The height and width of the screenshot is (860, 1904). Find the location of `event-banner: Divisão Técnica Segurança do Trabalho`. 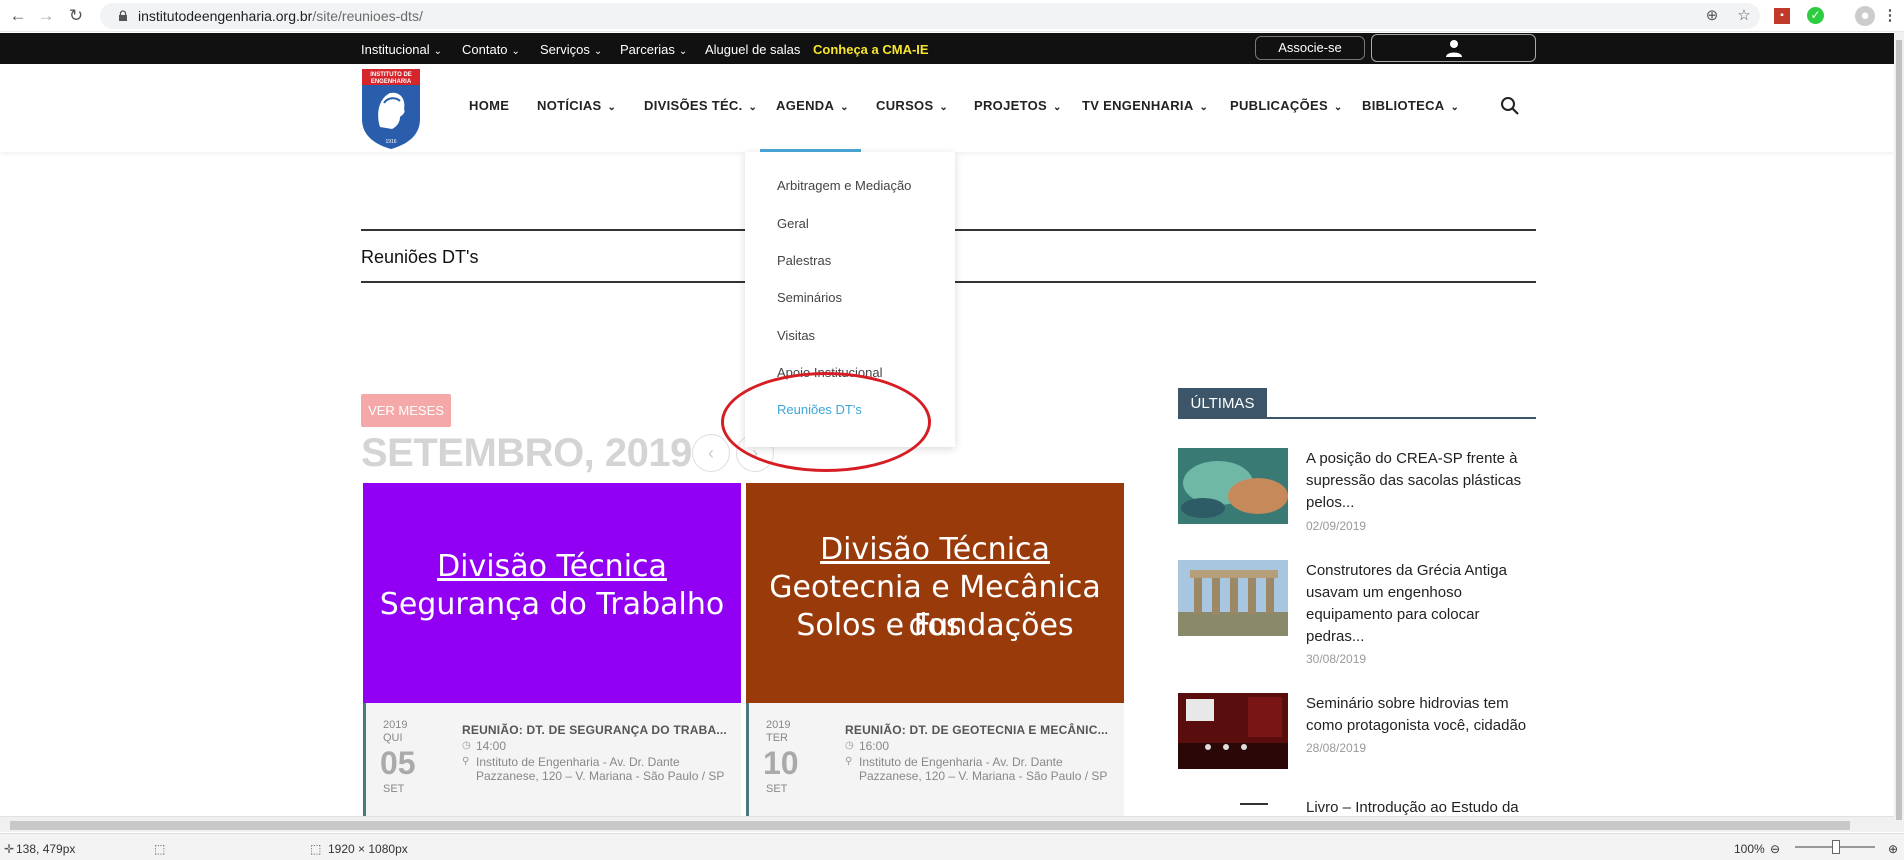

event-banner: Divisão Técnica Segurança do Trabalho is located at coordinates (552, 593).